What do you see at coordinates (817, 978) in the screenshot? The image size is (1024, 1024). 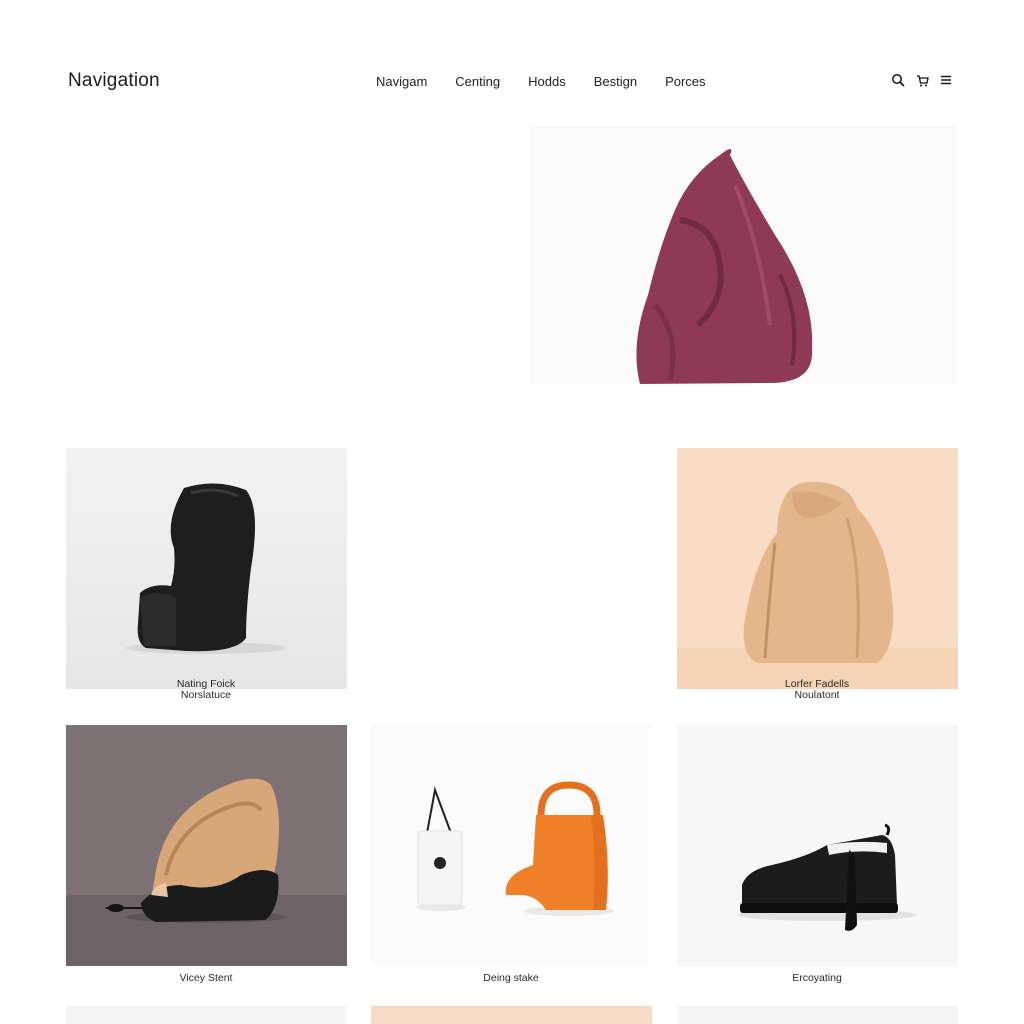 I see `caption-shoe: Ercoyating` at bounding box center [817, 978].